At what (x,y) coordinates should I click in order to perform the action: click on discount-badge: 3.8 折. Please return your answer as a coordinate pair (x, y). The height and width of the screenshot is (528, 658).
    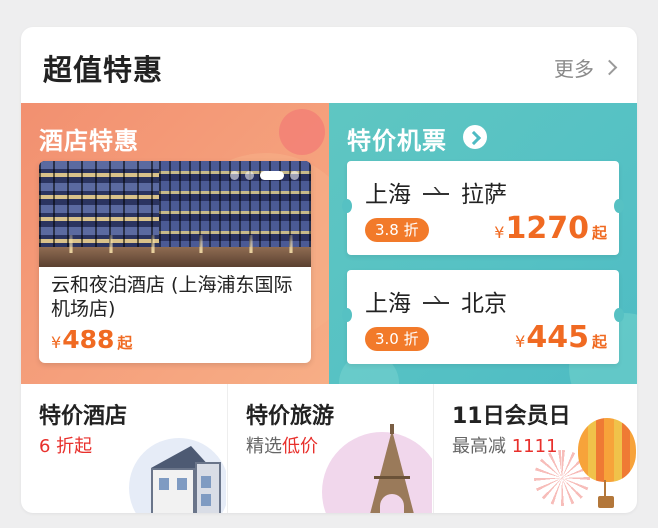
    Looking at the image, I should click on (397, 230).